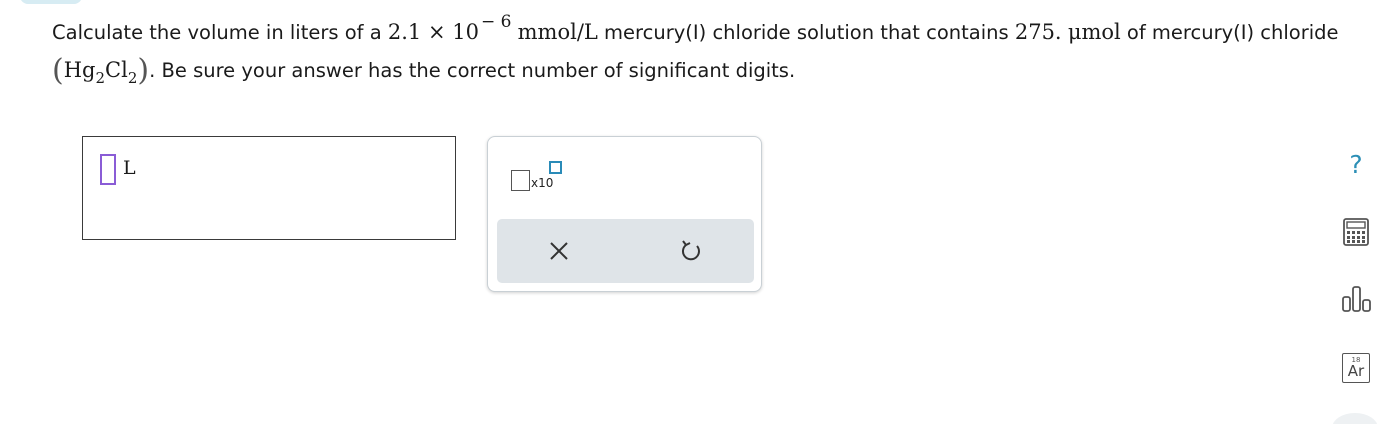 The width and height of the screenshot is (1386, 424). I want to click on formula-hg: Hg, so click(79, 70).